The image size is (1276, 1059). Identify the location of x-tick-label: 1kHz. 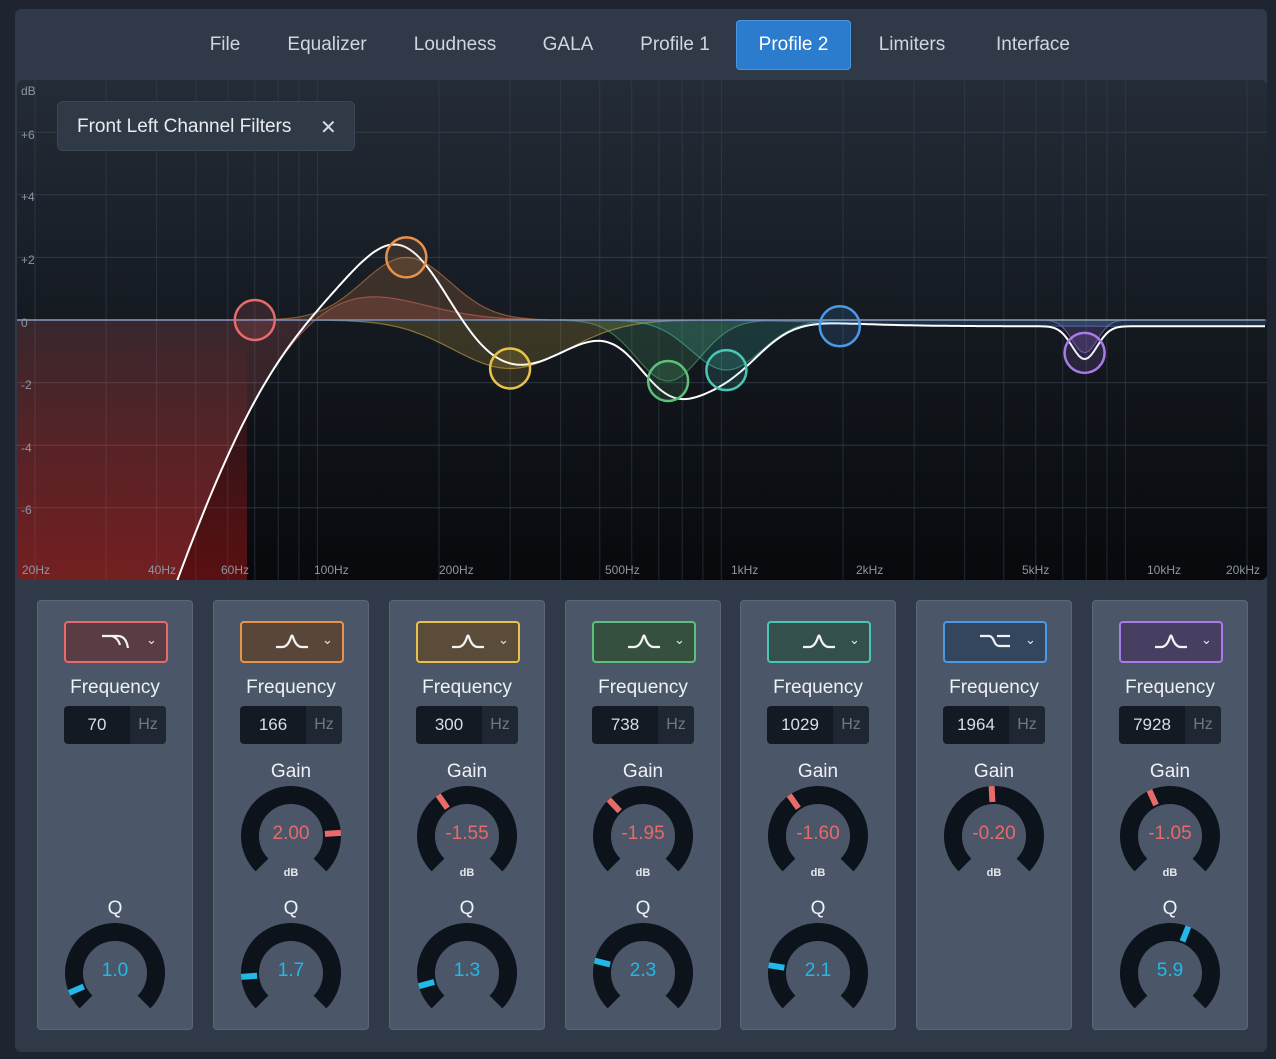
(745, 570).